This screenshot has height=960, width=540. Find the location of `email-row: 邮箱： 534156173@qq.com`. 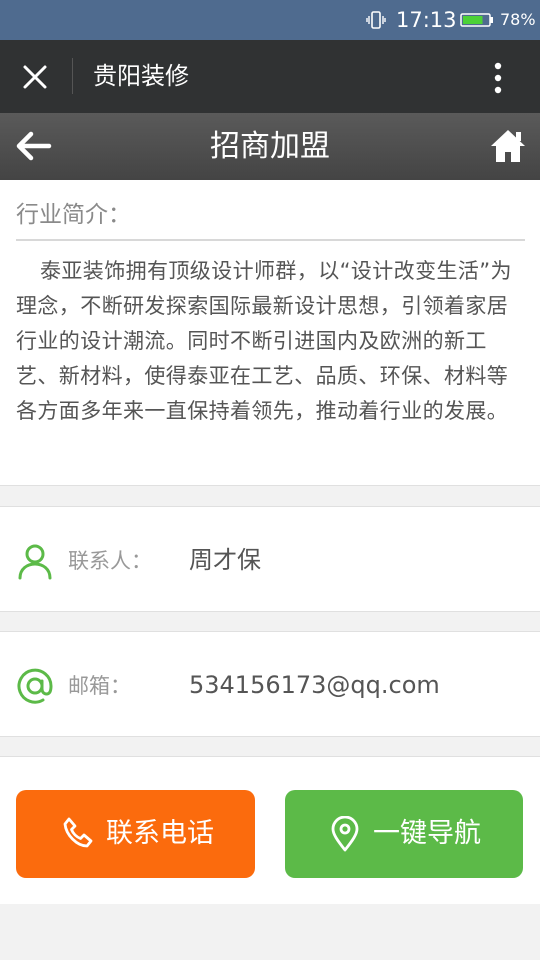

email-row: 邮箱： 534156173@qq.com is located at coordinates (270, 684).